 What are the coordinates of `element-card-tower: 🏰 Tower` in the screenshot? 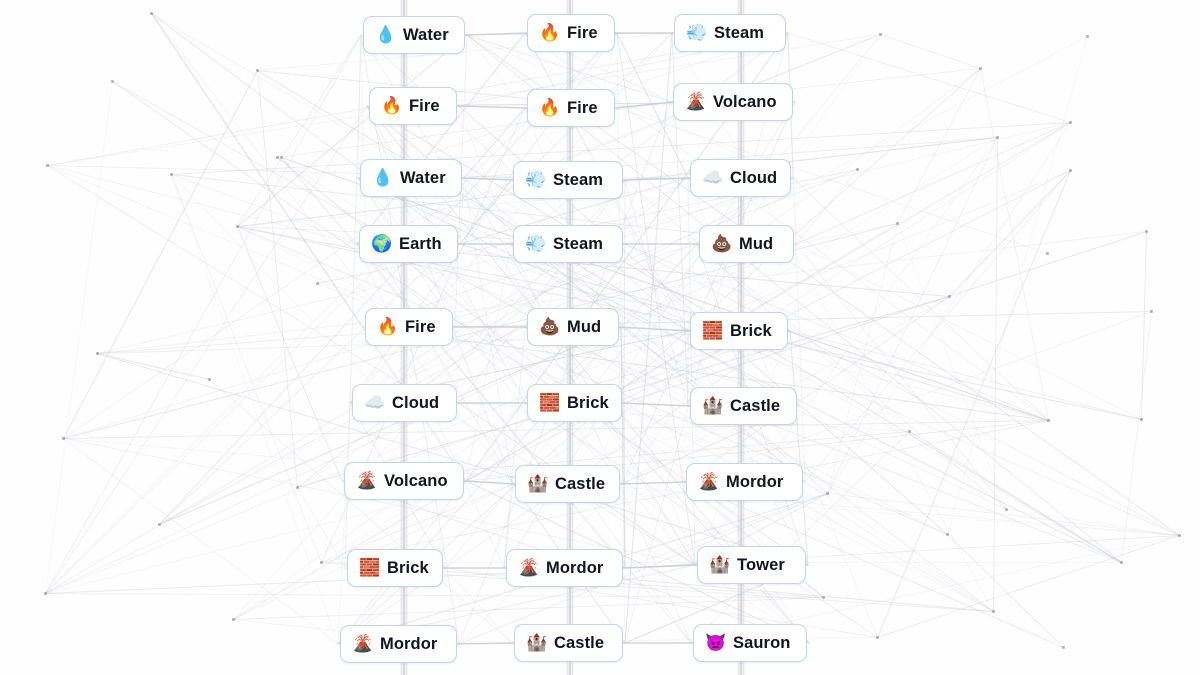 It's located at (751, 565).